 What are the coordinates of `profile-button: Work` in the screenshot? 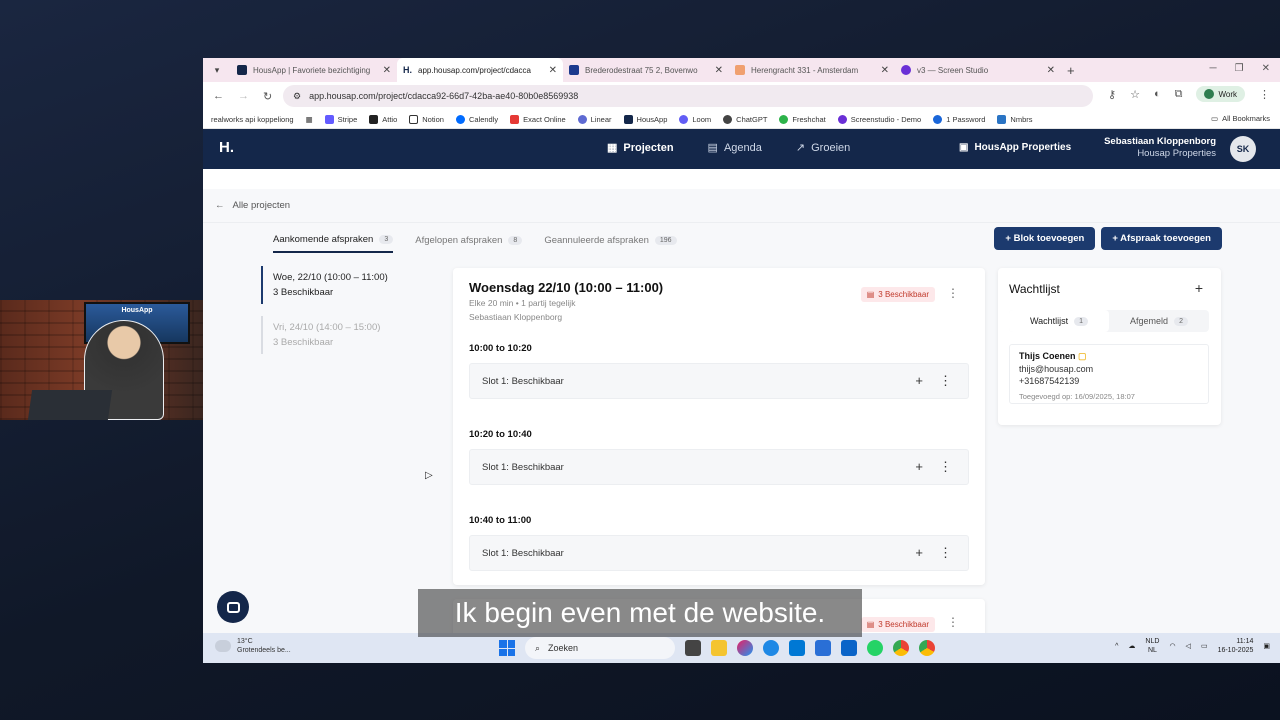 It's located at (1220, 94).